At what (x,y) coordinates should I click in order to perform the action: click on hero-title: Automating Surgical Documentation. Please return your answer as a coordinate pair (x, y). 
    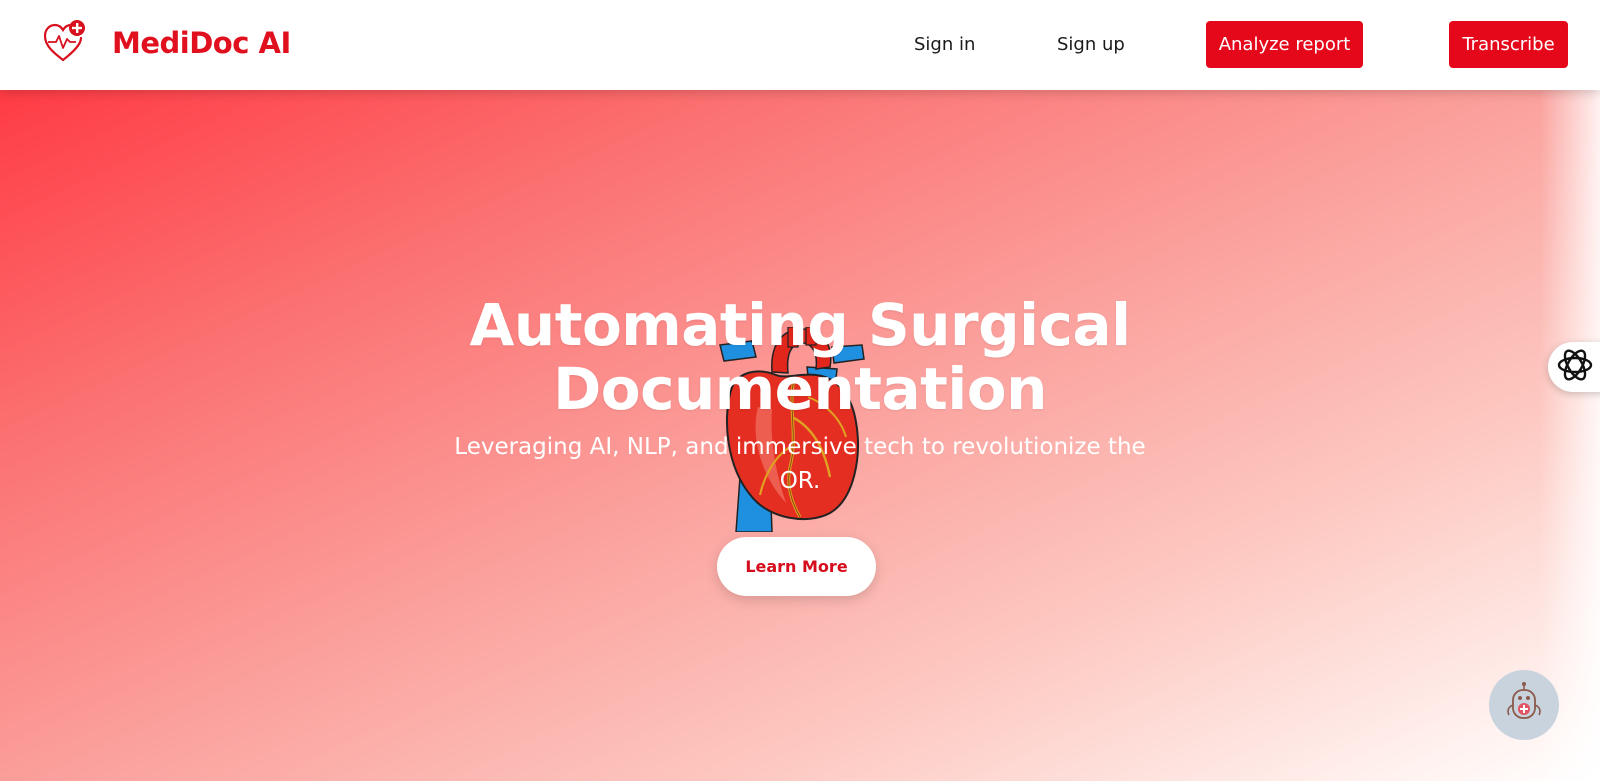
    Looking at the image, I should click on (800, 357).